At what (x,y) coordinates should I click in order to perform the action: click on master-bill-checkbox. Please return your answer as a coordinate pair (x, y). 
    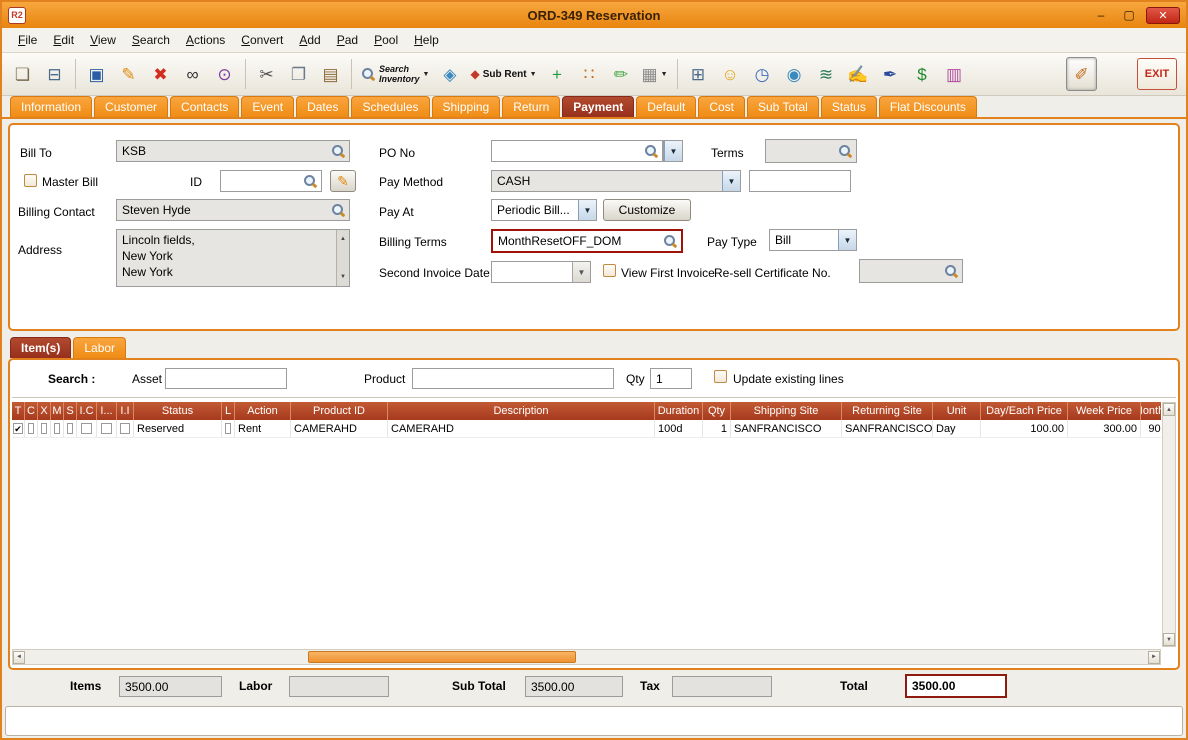
    Looking at the image, I should click on (30, 180).